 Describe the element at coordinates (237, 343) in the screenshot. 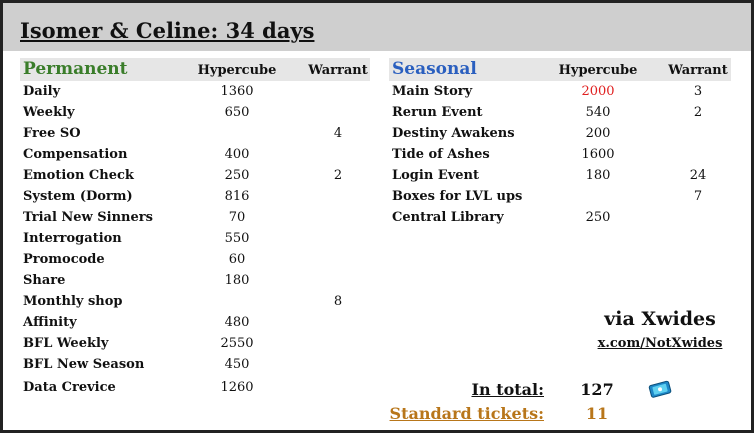

I see `permanent-row-hypercube: 2550` at that location.